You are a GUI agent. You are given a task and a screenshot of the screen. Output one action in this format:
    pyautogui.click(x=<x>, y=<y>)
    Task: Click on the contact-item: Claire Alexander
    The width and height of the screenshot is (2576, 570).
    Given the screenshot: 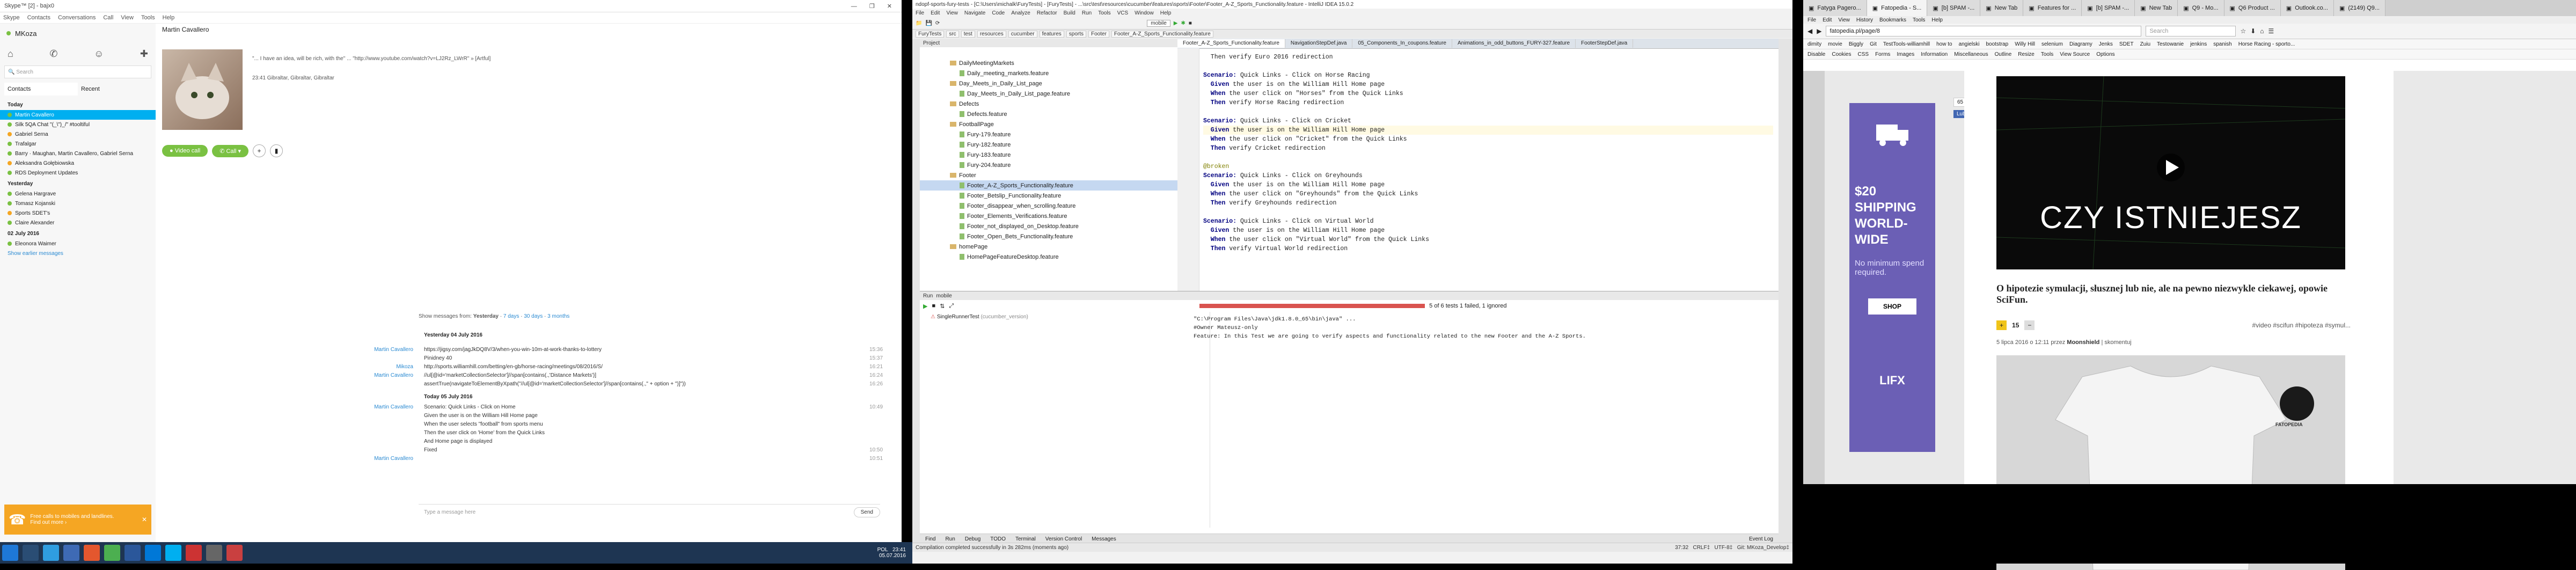 What is the action you would take?
    pyautogui.click(x=78, y=223)
    